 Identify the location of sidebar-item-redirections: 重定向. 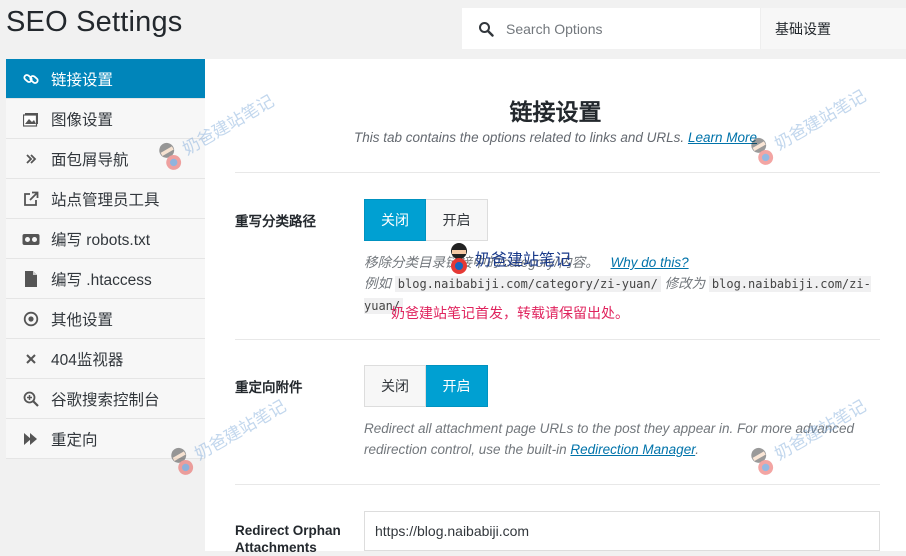
(105, 439).